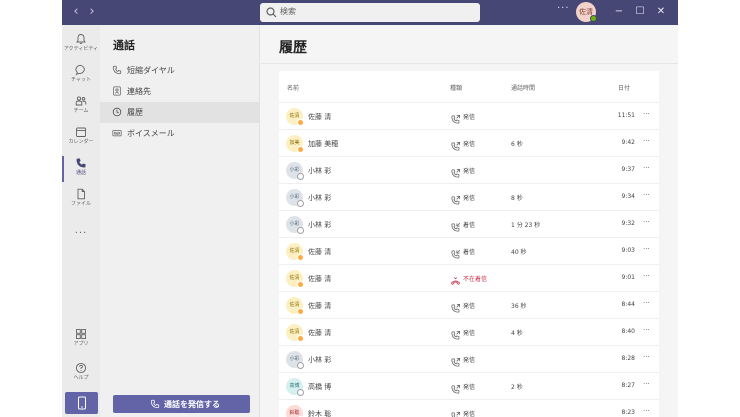 The image size is (740, 417). Describe the element at coordinates (640, 12) in the screenshot. I see `maximize-button: ☐` at that location.